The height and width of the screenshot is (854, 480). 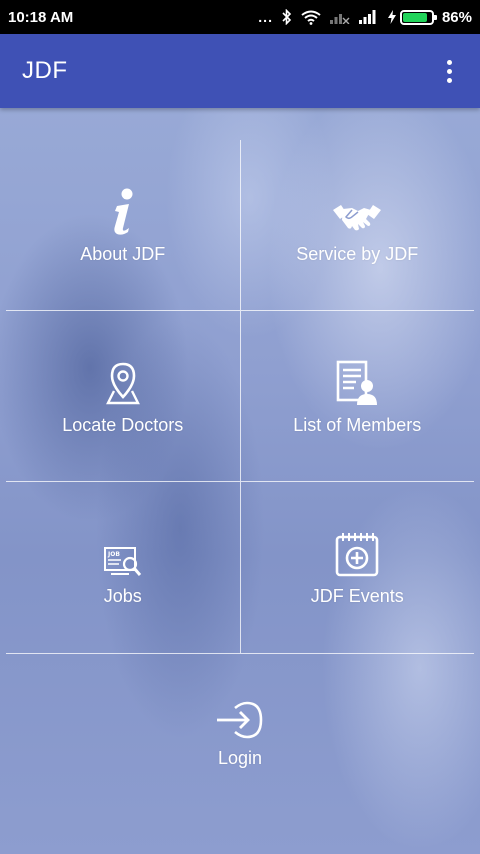 I want to click on menu-service-by-jdf: Service by JDF, so click(x=358, y=225).